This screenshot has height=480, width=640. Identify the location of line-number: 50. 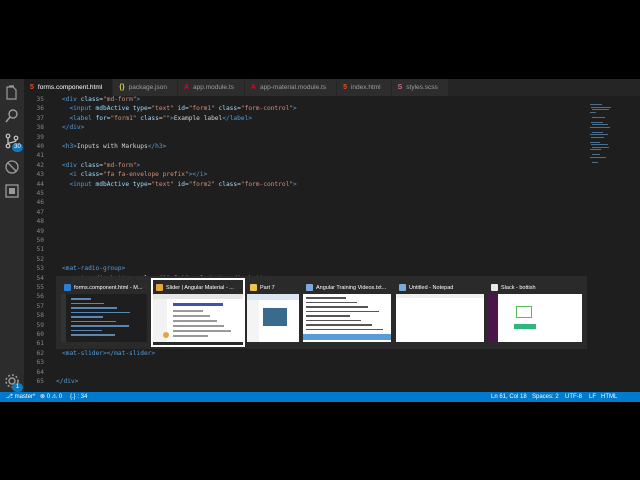
(40, 240).